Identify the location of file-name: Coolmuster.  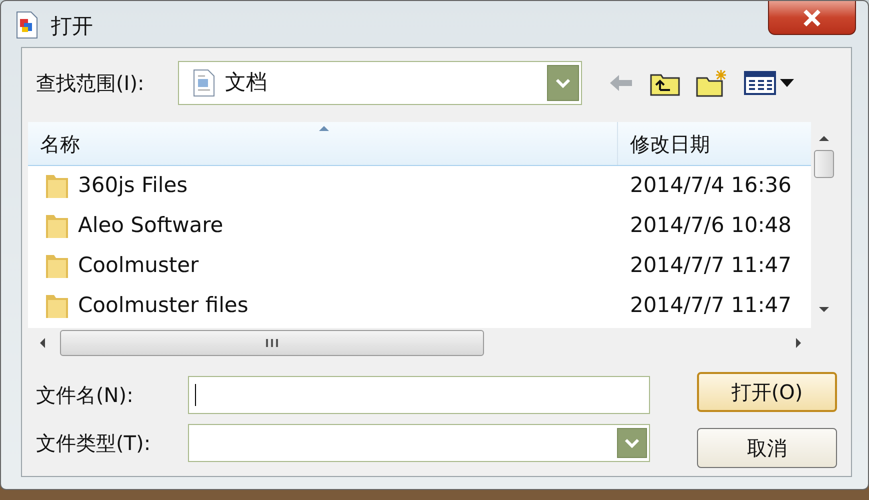
(138, 266).